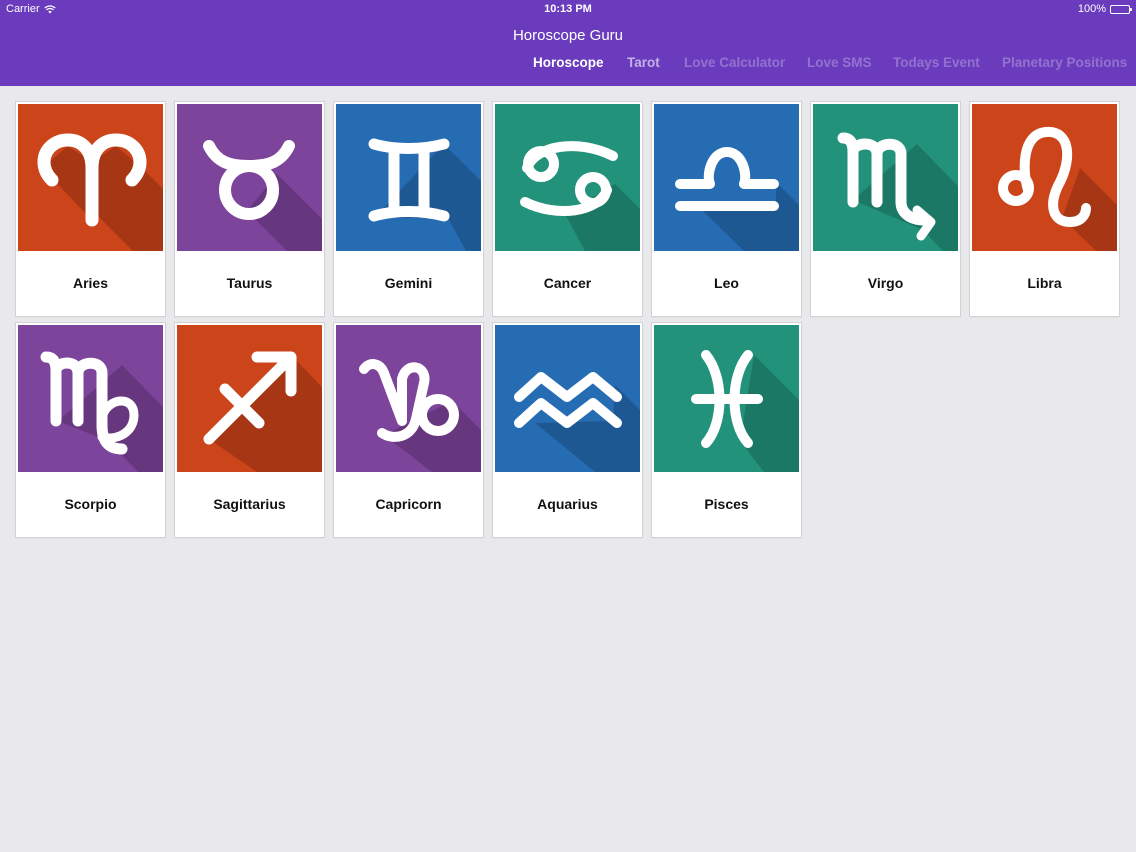 The image size is (1136, 852). I want to click on status-bar: Carrier 10:13 PM 100%, so click(568, 9).